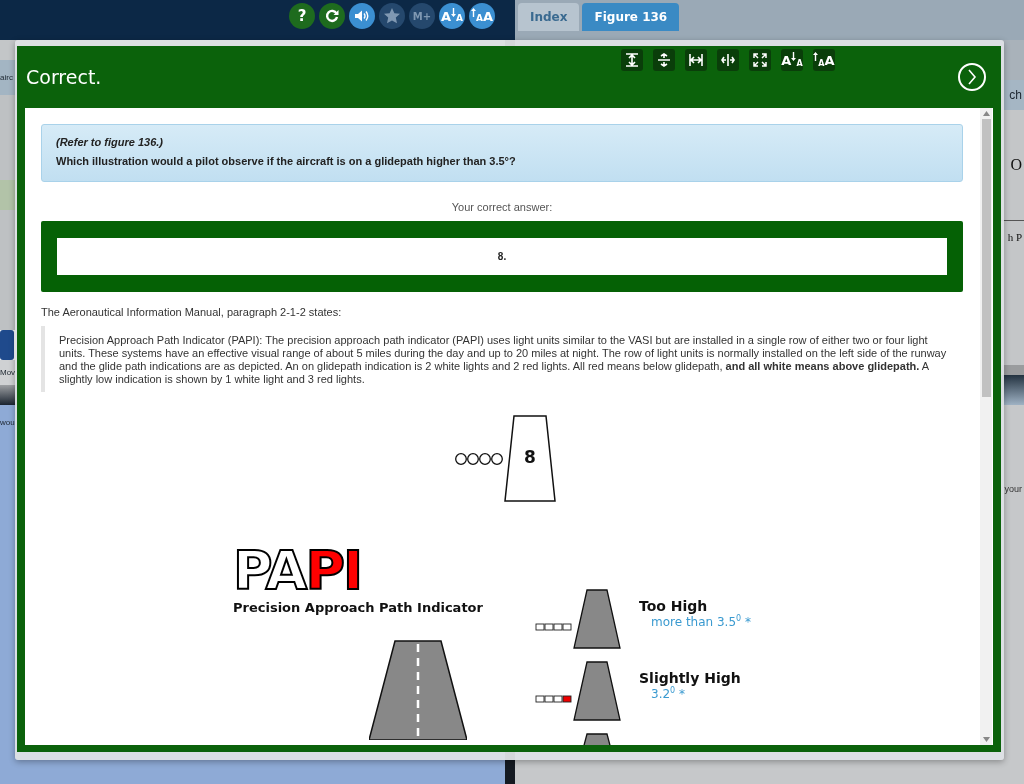  I want to click on source-text: The Aeronautical Information Manual, paragraph 2-1-2 states:, so click(192, 312).